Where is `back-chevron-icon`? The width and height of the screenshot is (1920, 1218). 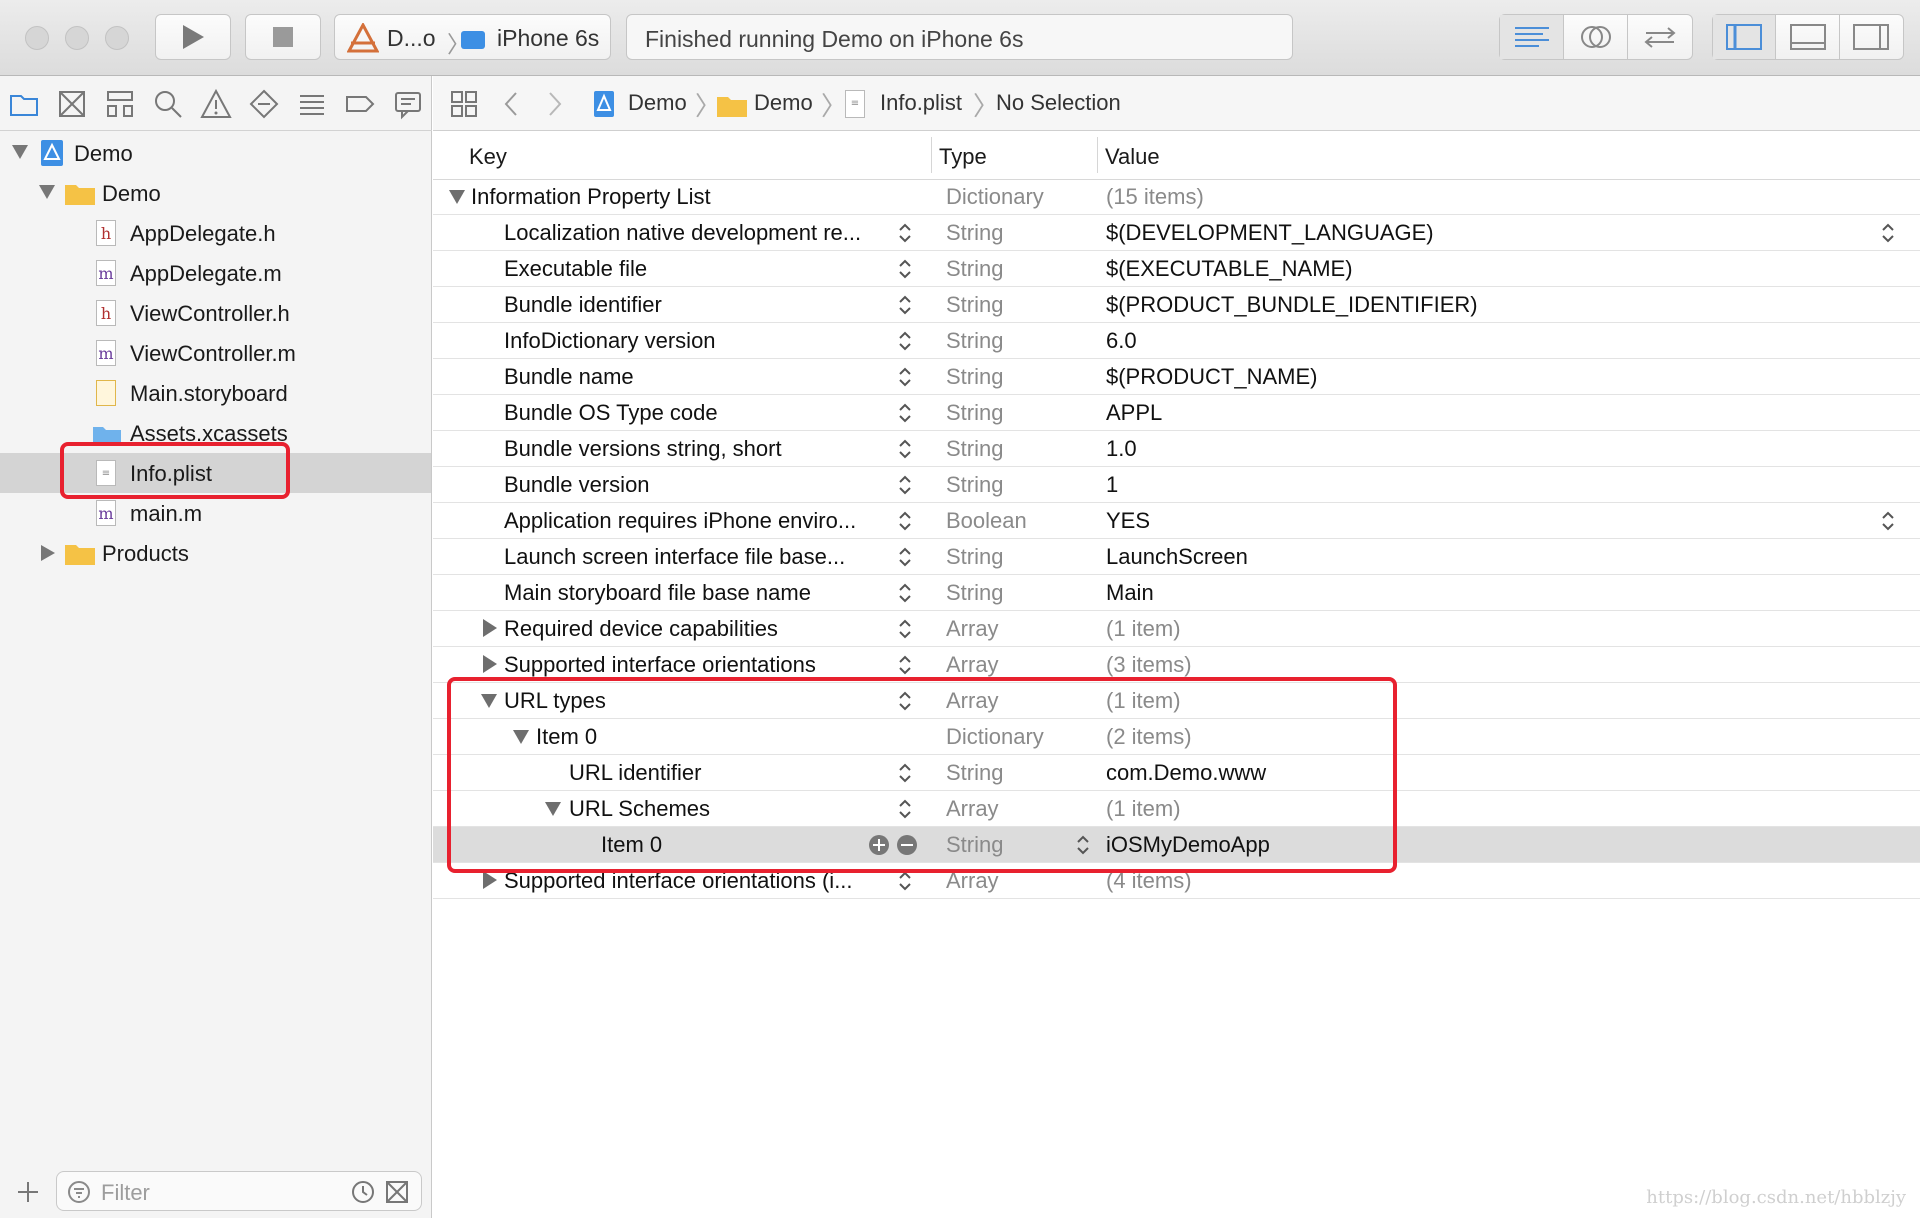
back-chevron-icon is located at coordinates (511, 104).